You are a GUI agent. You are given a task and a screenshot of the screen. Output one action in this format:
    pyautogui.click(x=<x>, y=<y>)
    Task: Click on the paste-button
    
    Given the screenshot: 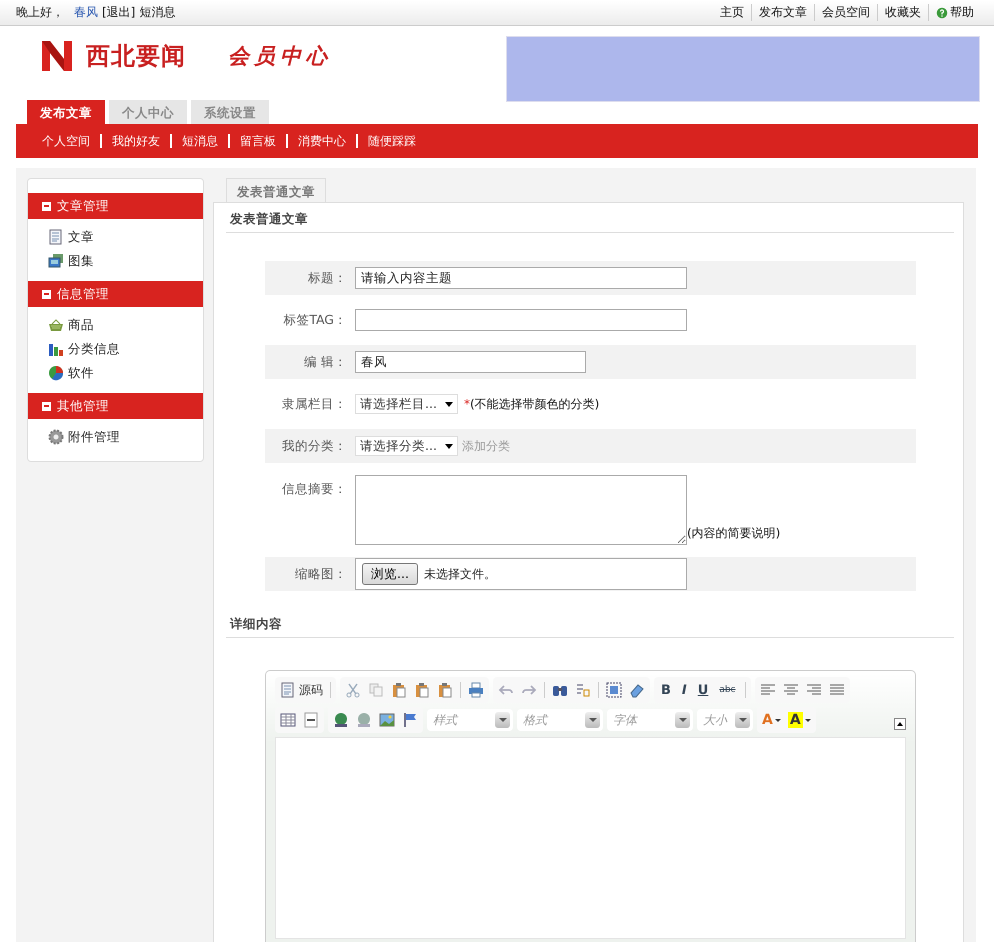 What is the action you would take?
    pyautogui.click(x=399, y=690)
    